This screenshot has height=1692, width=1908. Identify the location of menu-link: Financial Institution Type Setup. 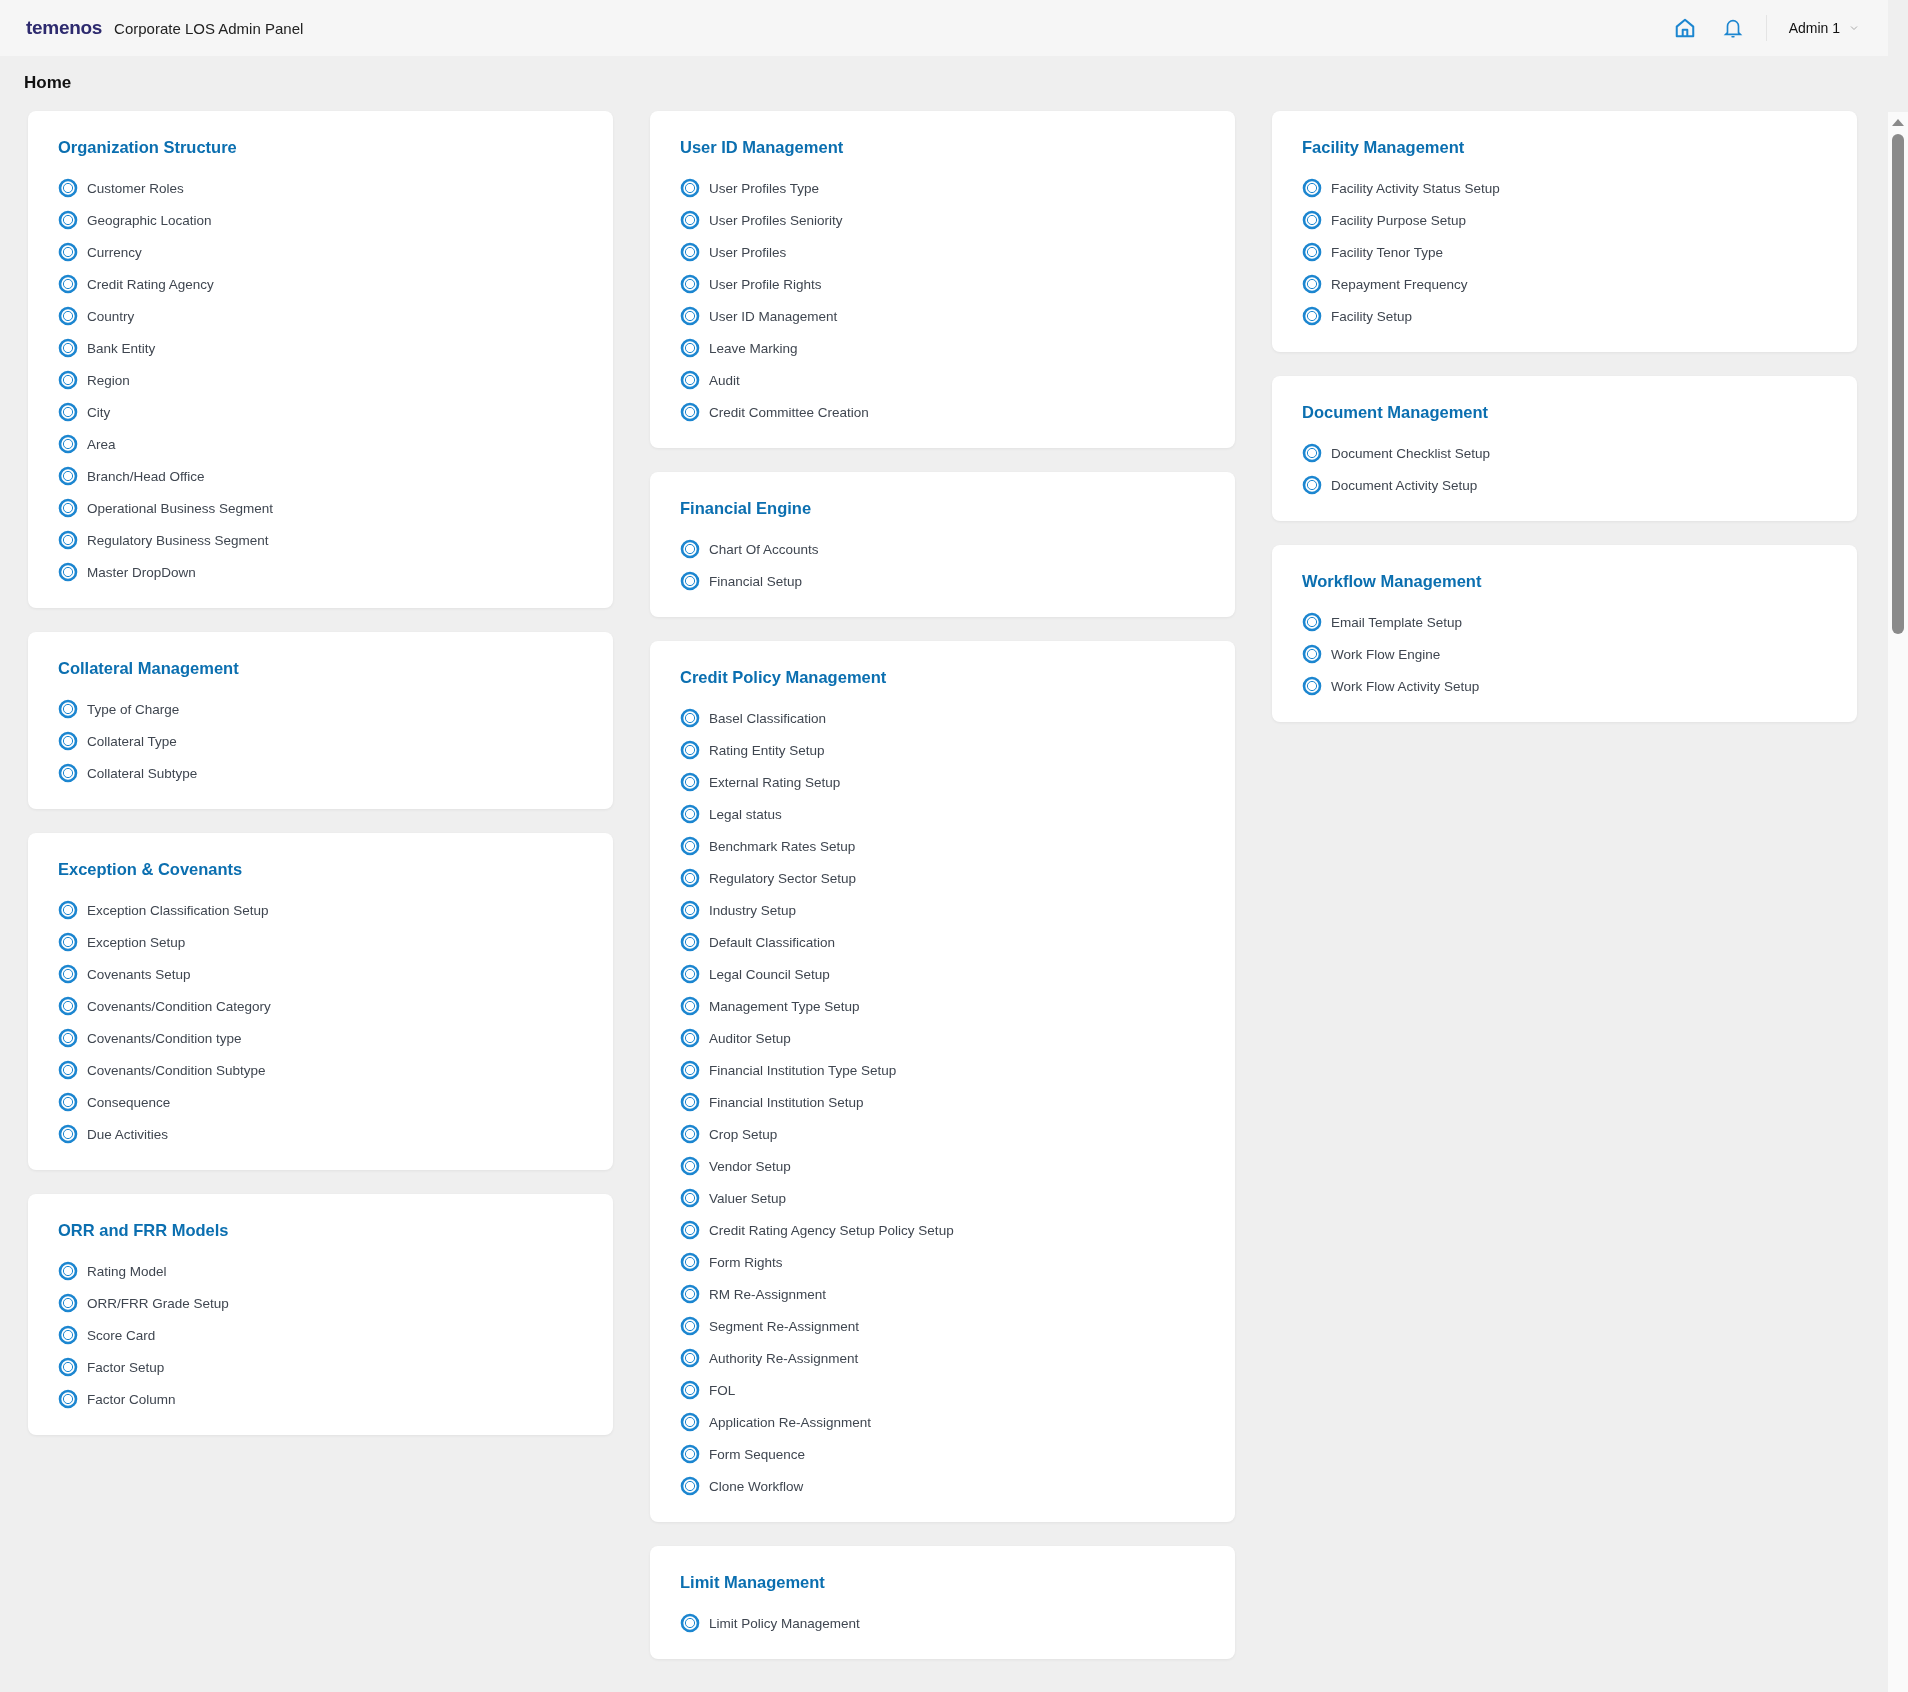
(788, 1070).